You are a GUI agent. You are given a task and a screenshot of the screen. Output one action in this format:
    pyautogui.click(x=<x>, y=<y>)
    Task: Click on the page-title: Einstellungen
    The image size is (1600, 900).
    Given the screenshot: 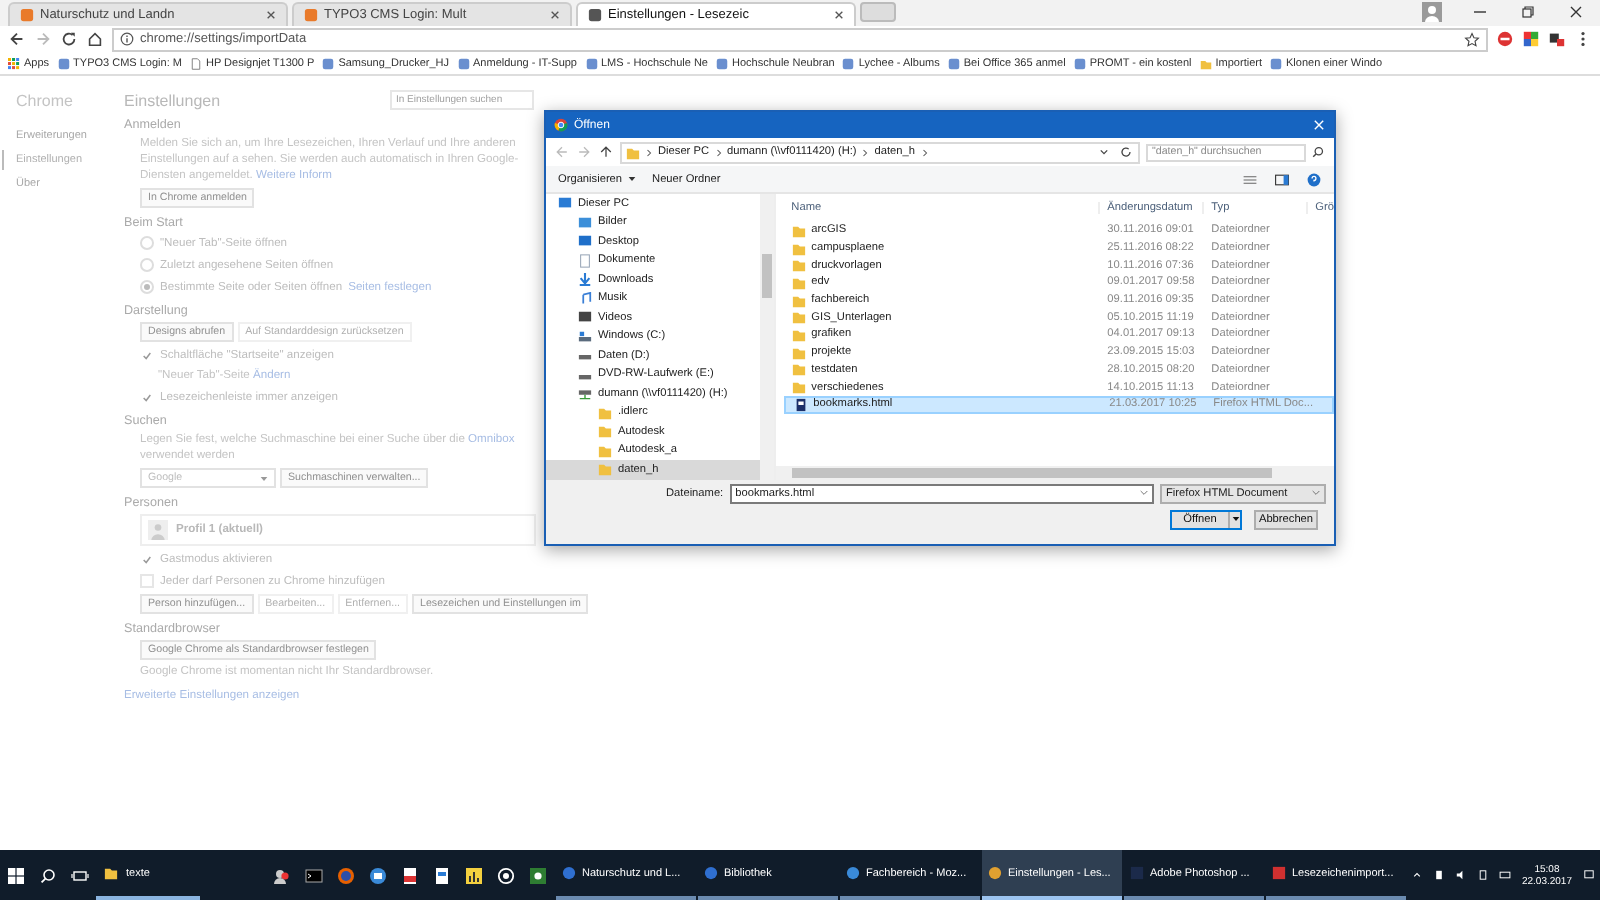 What is the action you would take?
    pyautogui.click(x=173, y=100)
    